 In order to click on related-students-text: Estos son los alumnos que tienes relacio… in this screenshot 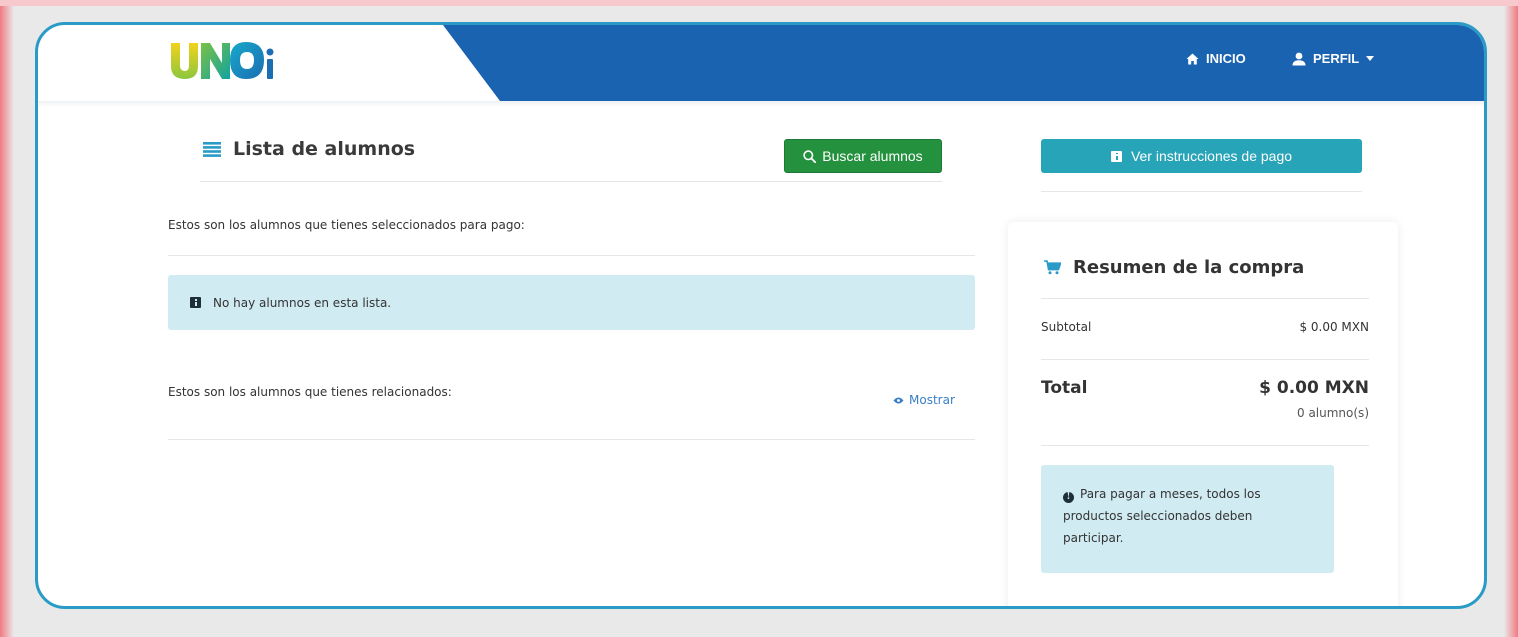, I will do `click(310, 392)`.